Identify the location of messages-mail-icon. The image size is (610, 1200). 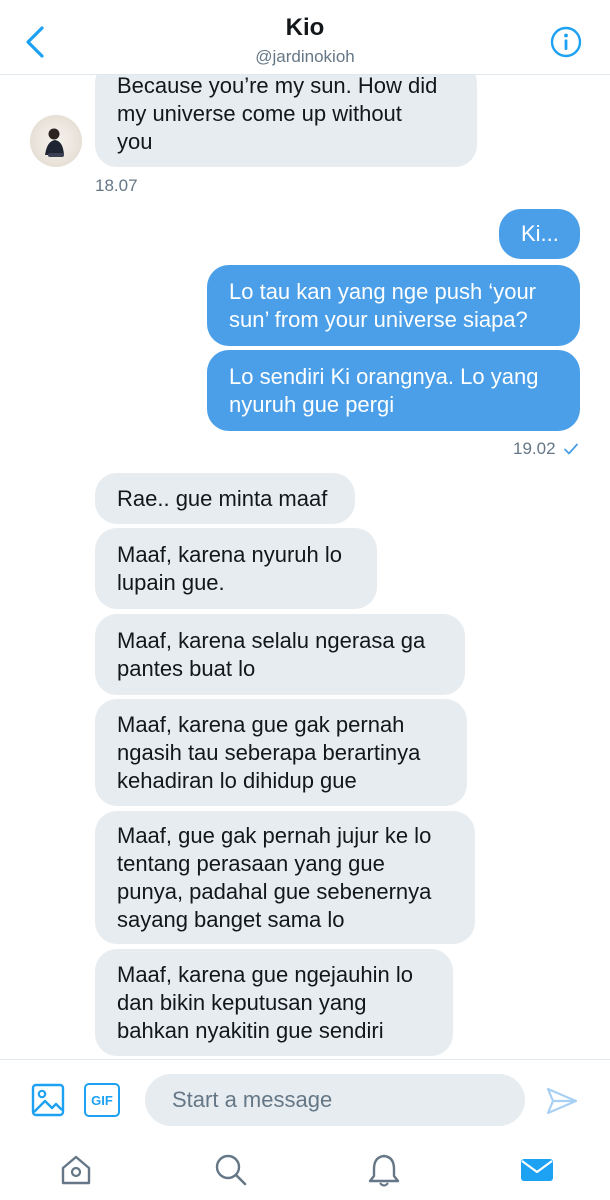
(537, 1170).